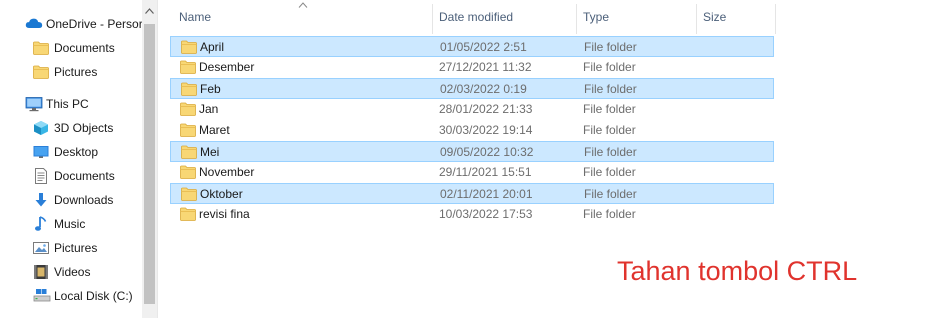  What do you see at coordinates (303, 5) in the screenshot?
I see `sort-ascending-icon` at bounding box center [303, 5].